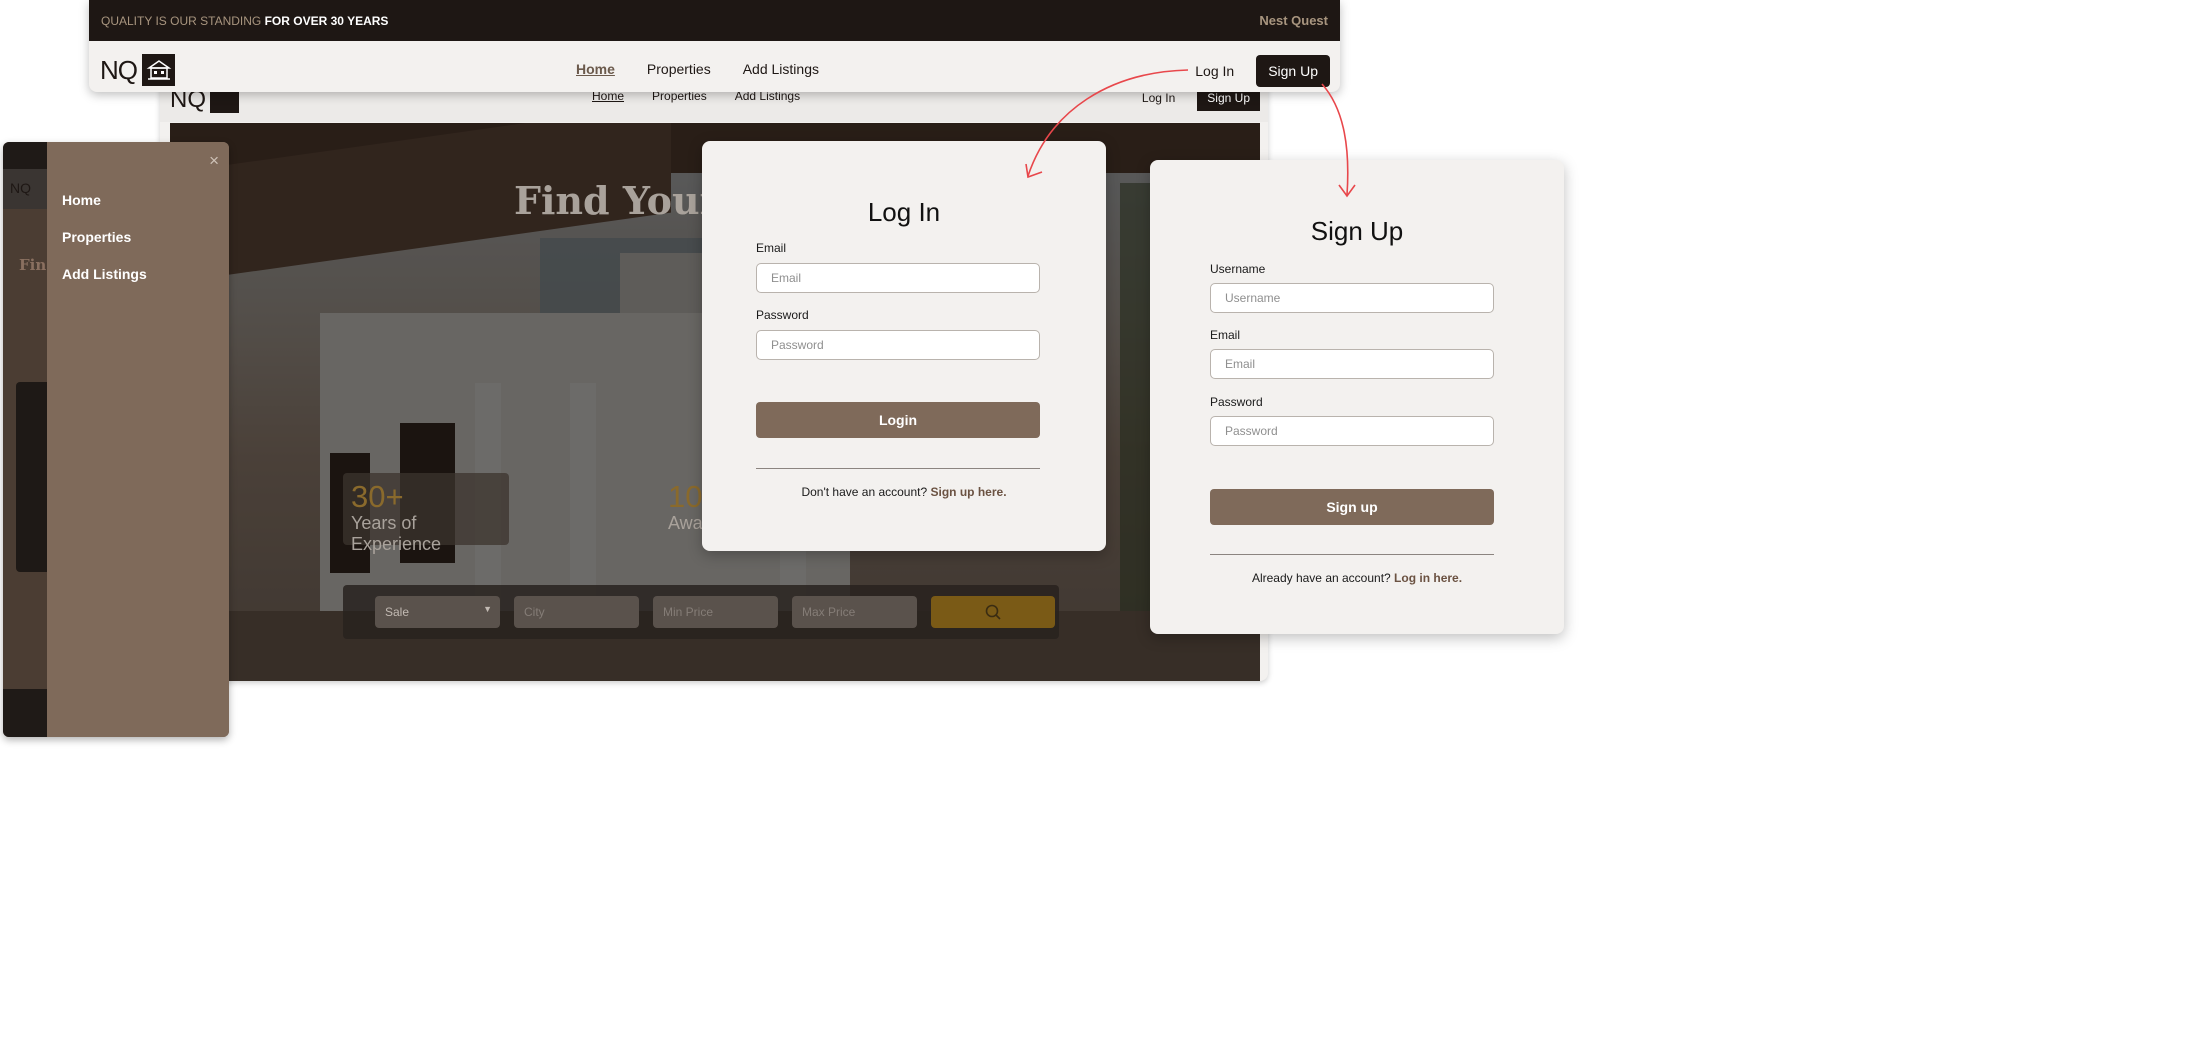 This screenshot has height=1046, width=2211. I want to click on signup-title: Sign Up, so click(1357, 231).